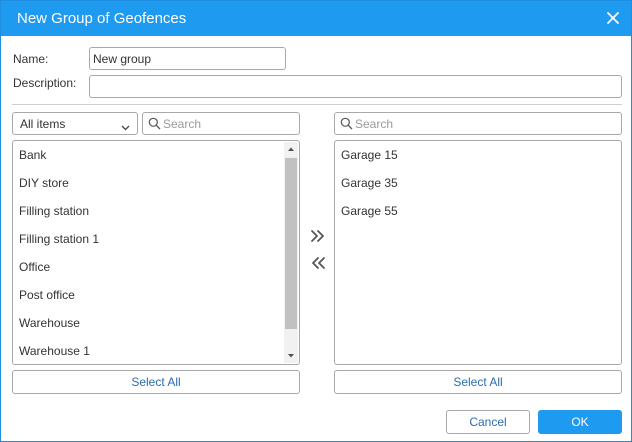 The width and height of the screenshot is (632, 442). I want to click on scrollbar, so click(291, 252).